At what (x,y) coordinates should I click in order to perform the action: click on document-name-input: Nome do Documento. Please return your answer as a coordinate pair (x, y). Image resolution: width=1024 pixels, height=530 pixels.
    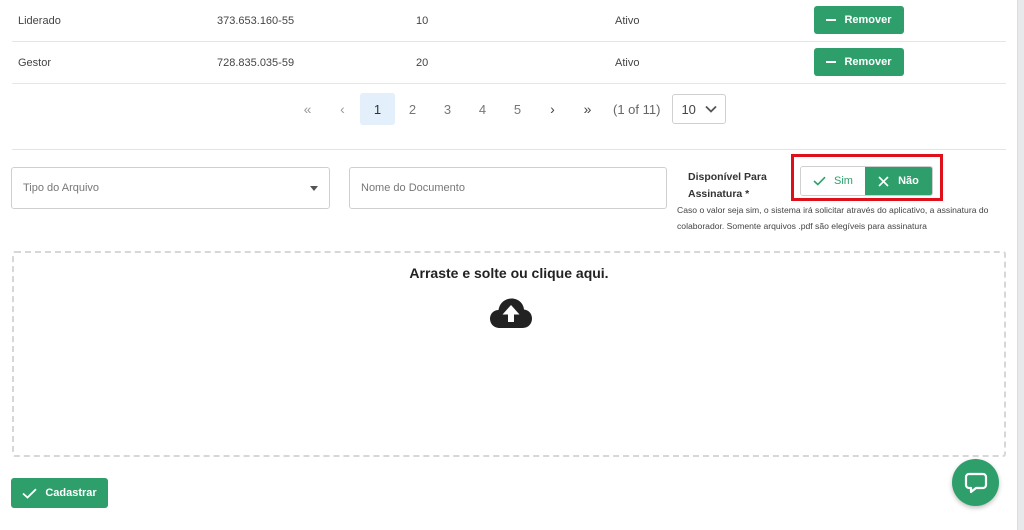
    Looking at the image, I should click on (508, 188).